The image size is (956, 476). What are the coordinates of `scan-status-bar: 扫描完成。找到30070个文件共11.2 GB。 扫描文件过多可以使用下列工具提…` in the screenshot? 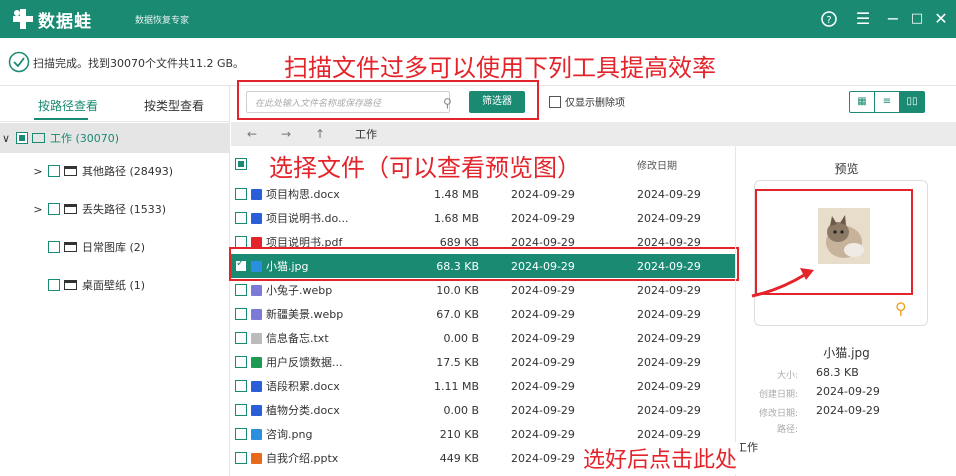 It's located at (478, 62).